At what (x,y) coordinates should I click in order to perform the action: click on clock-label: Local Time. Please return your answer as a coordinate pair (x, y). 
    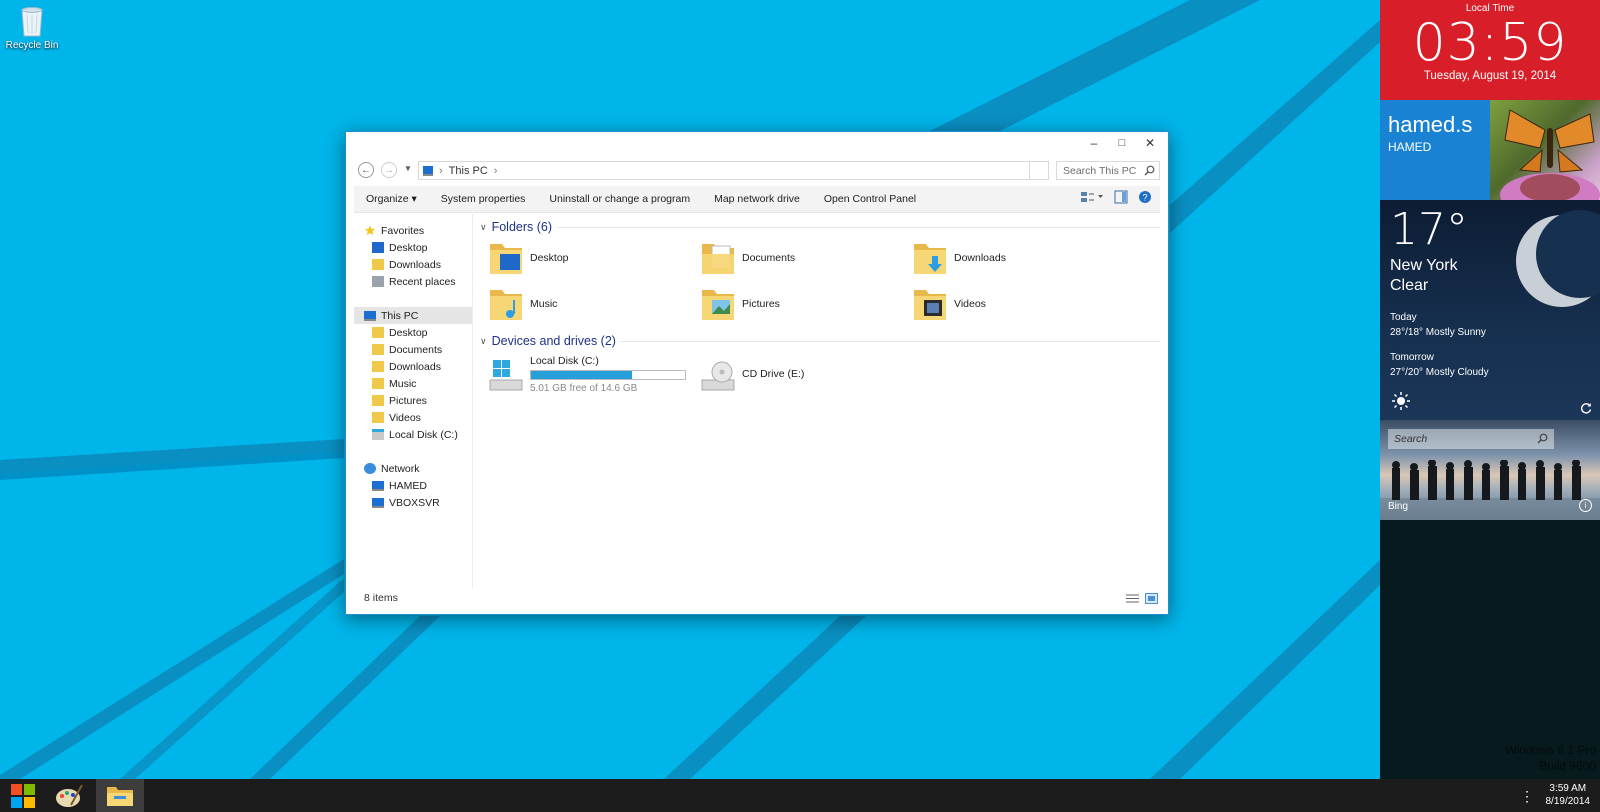
    Looking at the image, I should click on (1490, 8).